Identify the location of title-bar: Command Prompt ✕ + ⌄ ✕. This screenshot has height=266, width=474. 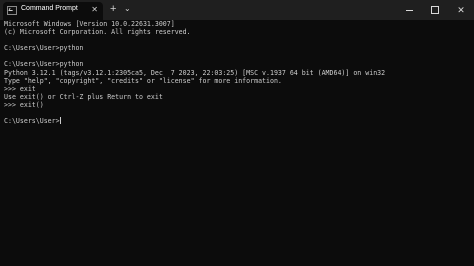
(237, 10).